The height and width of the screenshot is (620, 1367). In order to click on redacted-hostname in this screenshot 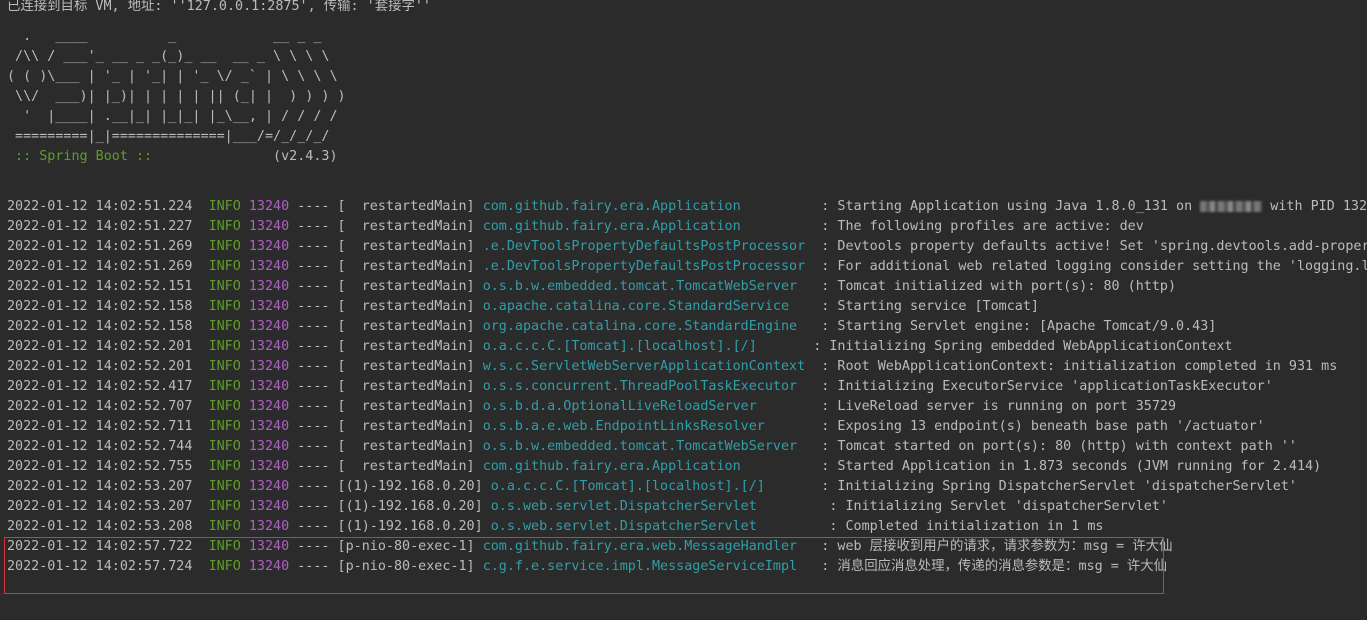, I will do `click(1231, 206)`.